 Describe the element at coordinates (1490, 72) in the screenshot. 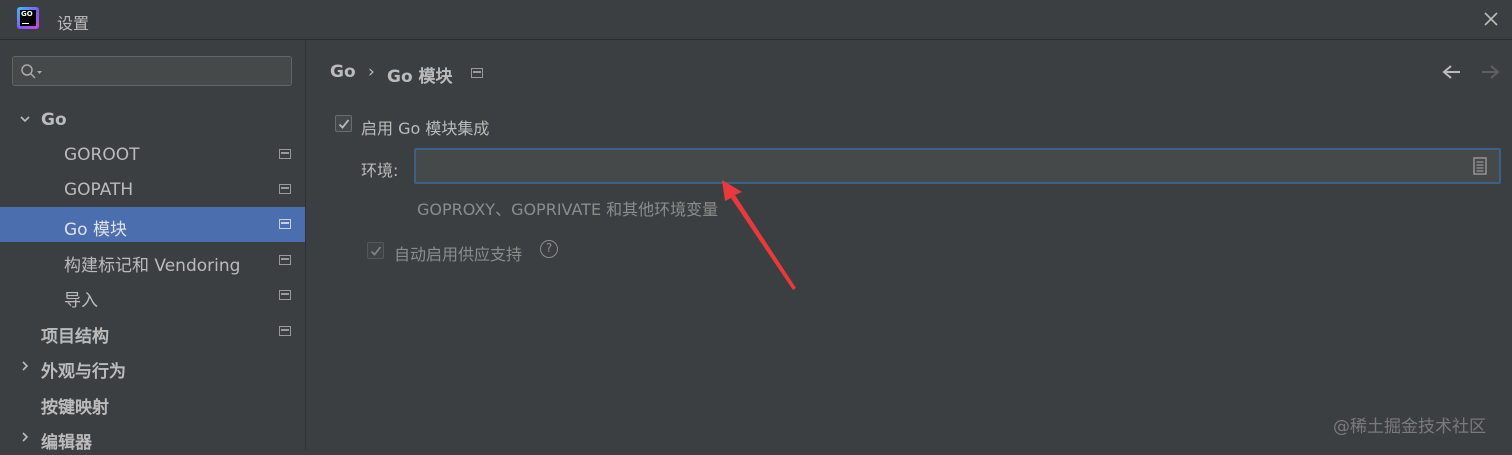

I see `forward-arrow-icon` at that location.